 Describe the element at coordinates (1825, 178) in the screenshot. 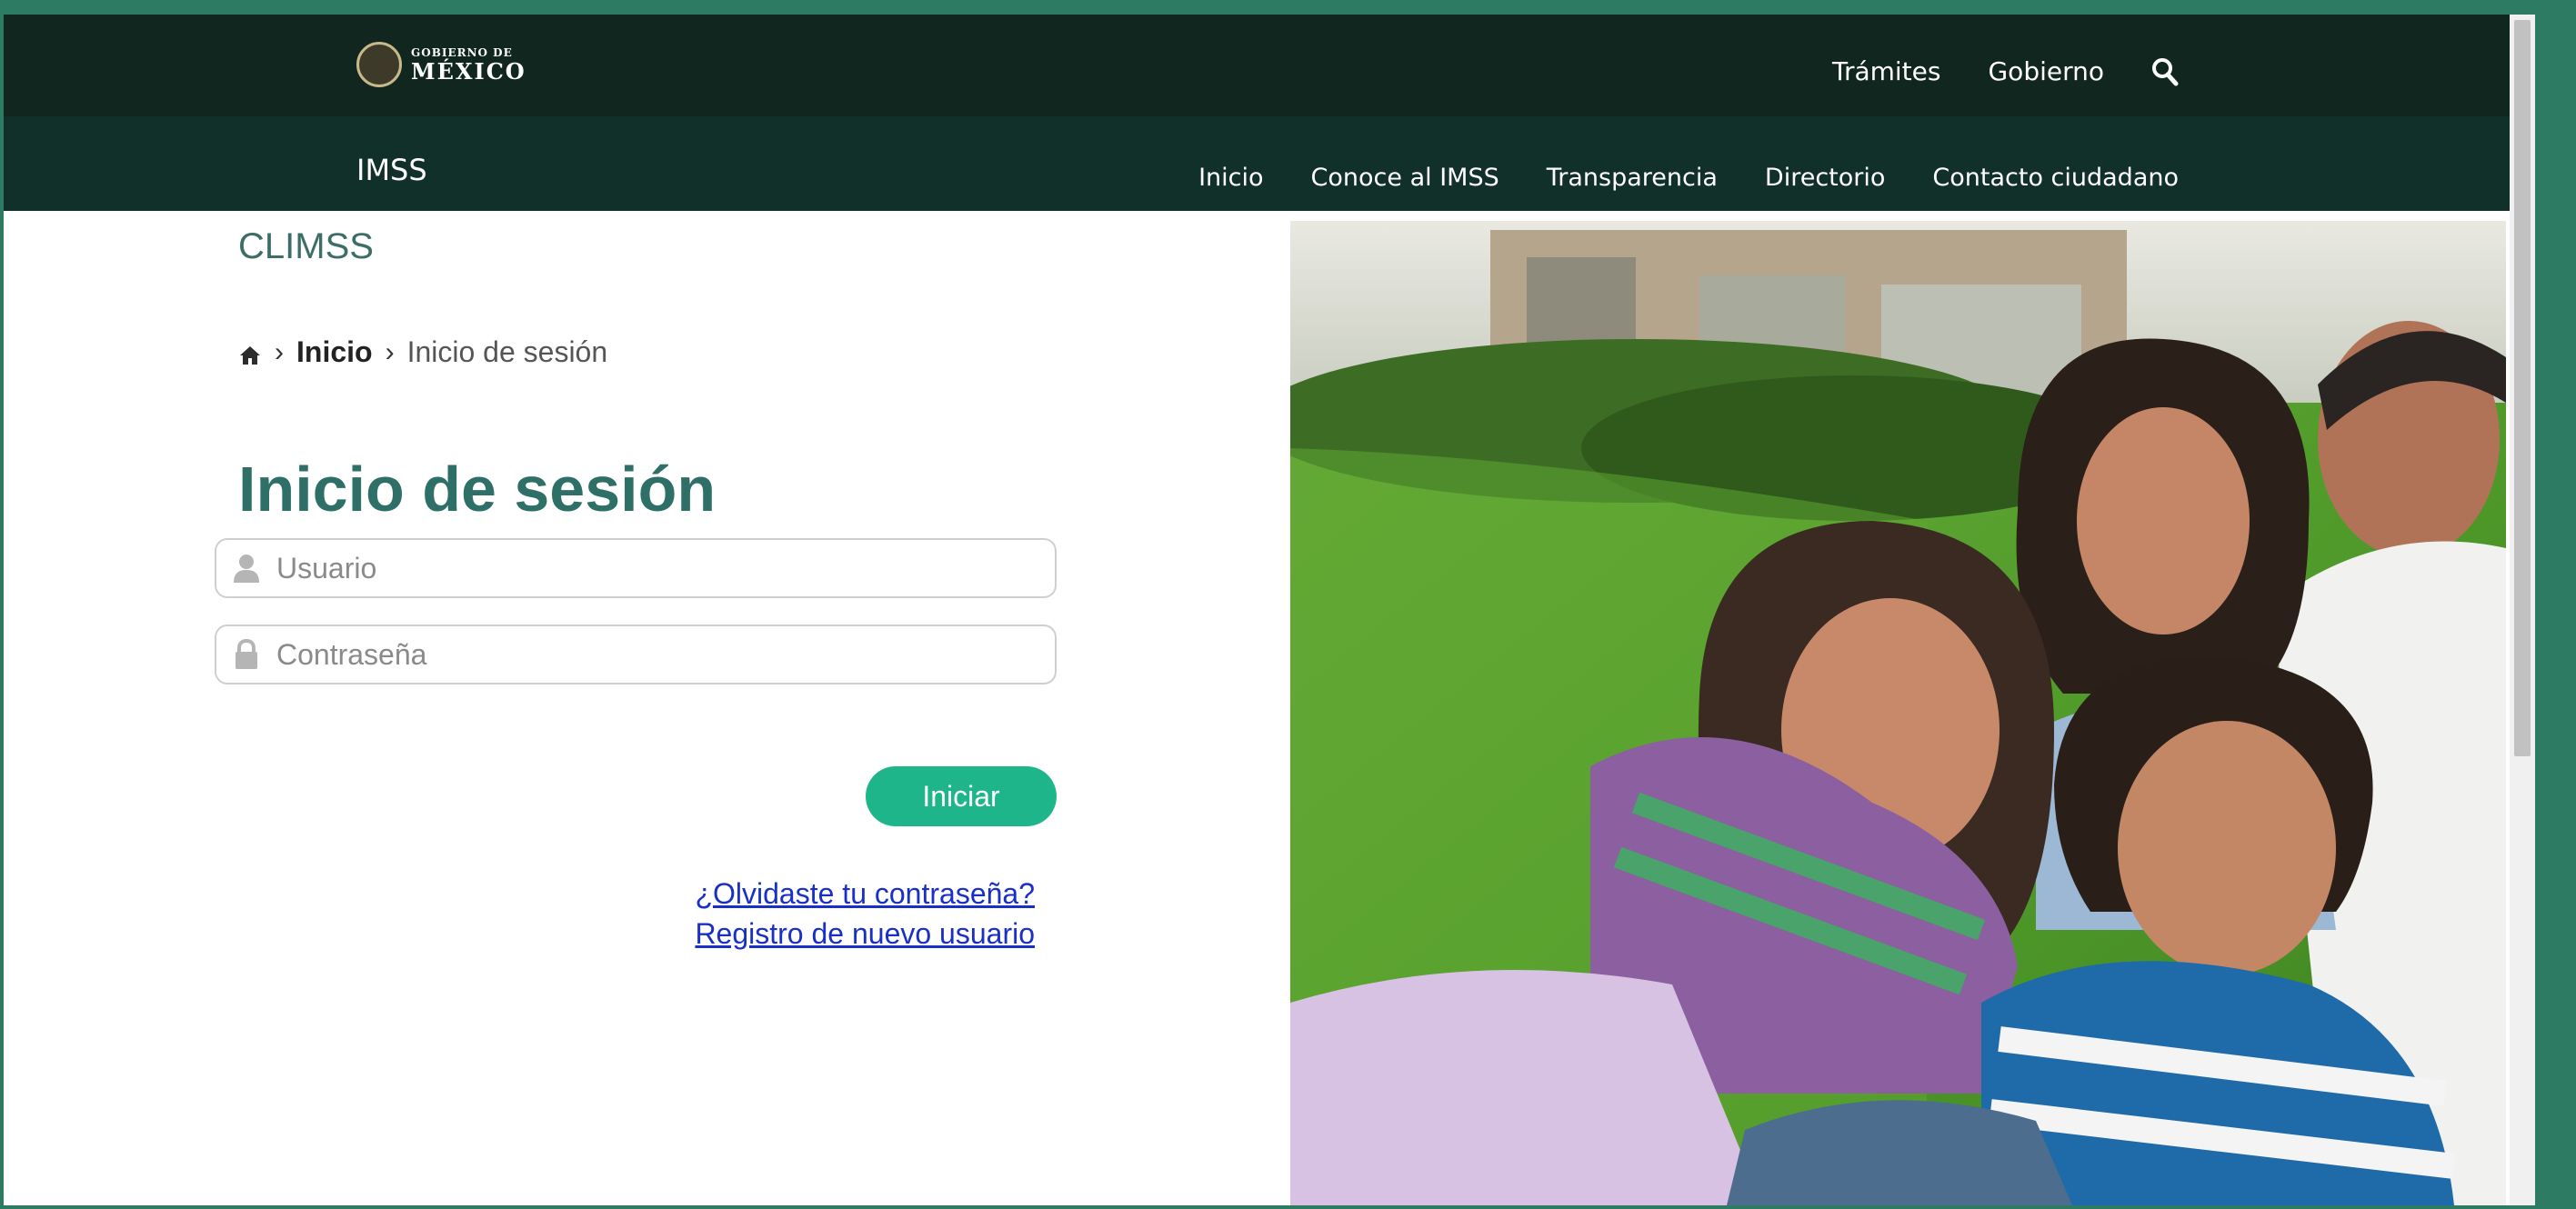

I see `nav-item-directorio: Directorio` at that location.